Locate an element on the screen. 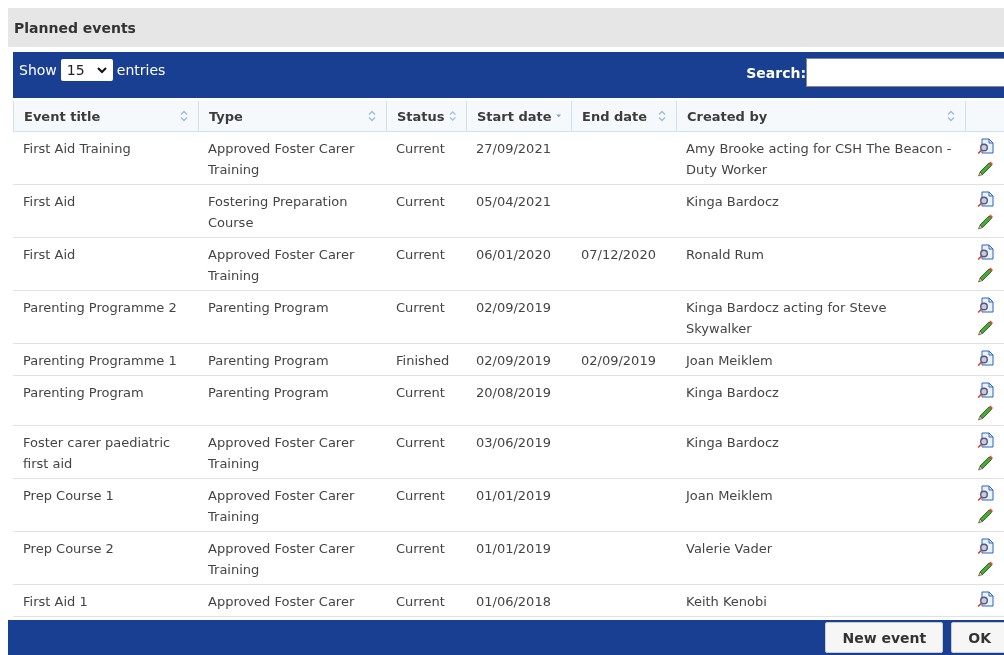 Image resolution: width=1004 pixels, height=655 pixels. table-cell: Approved Foster Carer is located at coordinates (281, 601).